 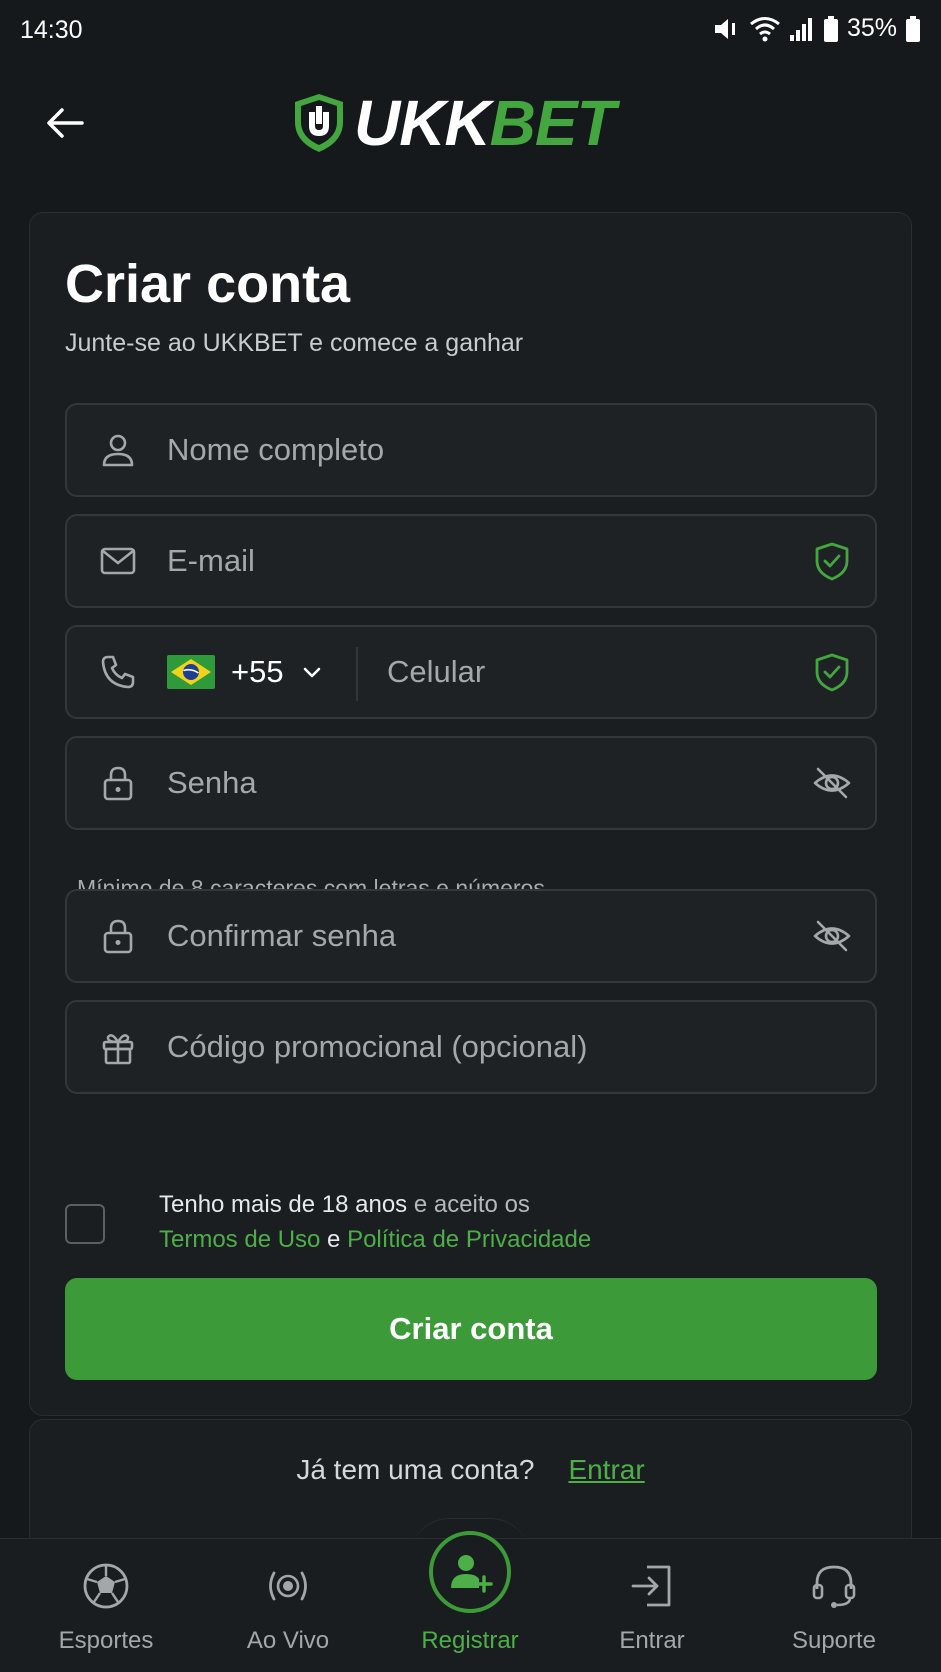 What do you see at coordinates (51, 30) in the screenshot?
I see `status-time: 14:30` at bounding box center [51, 30].